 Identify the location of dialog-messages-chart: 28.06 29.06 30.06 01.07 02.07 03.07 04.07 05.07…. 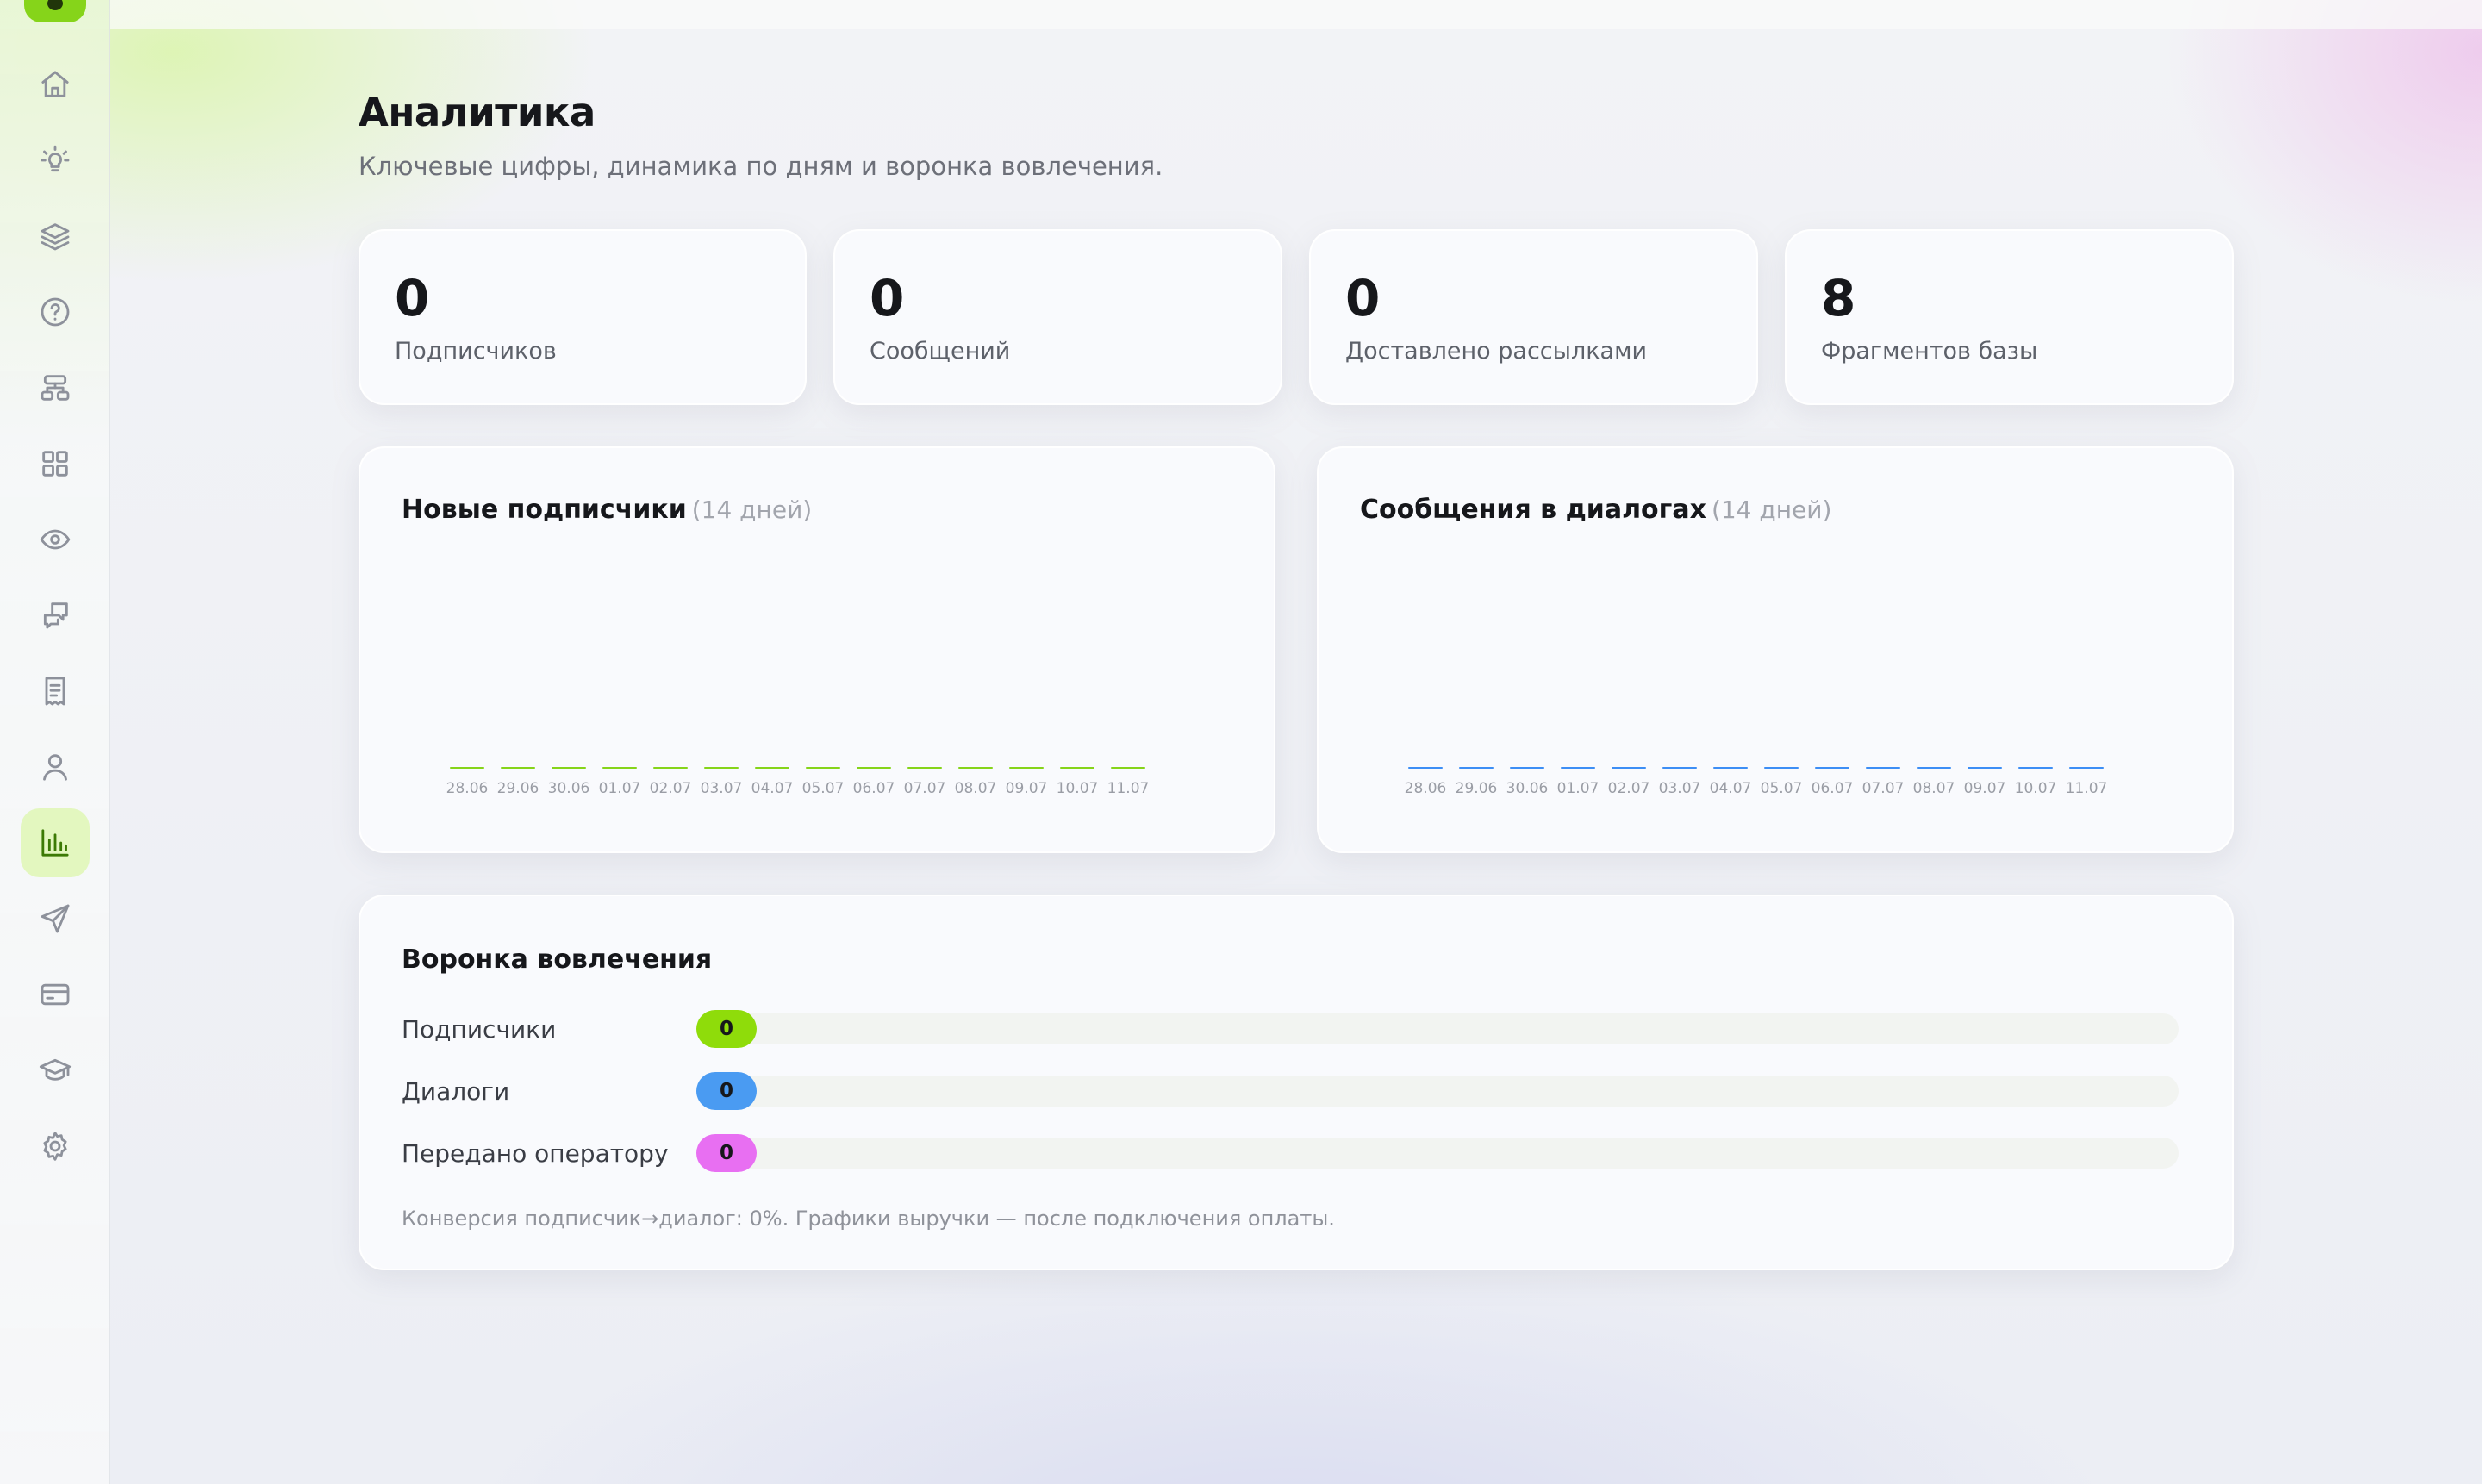
(1757, 782).